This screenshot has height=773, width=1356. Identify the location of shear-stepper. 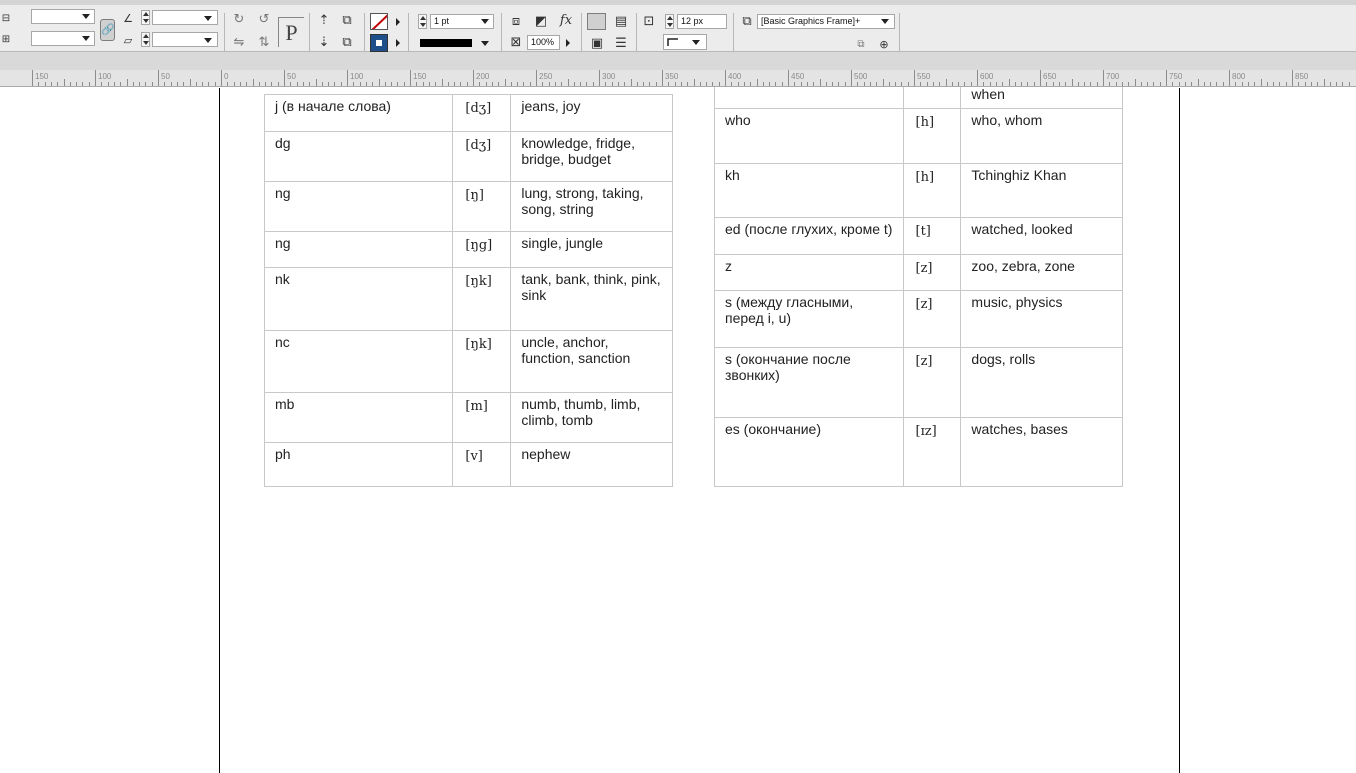
(145, 39).